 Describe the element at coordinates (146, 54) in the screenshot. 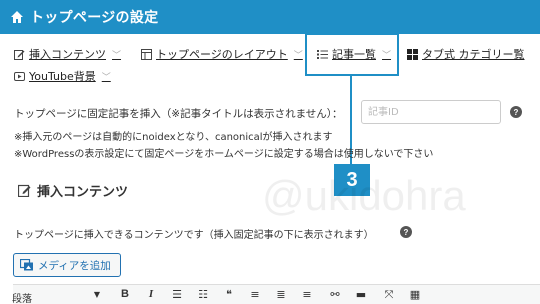

I see `layout-icon` at that location.